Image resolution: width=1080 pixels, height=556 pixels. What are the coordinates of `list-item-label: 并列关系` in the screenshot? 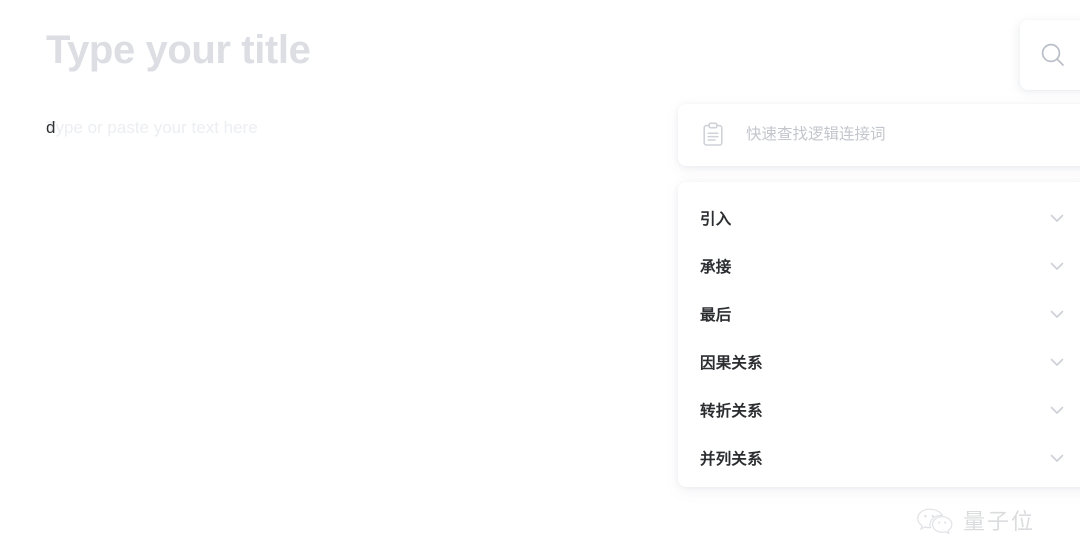 It's located at (731, 459).